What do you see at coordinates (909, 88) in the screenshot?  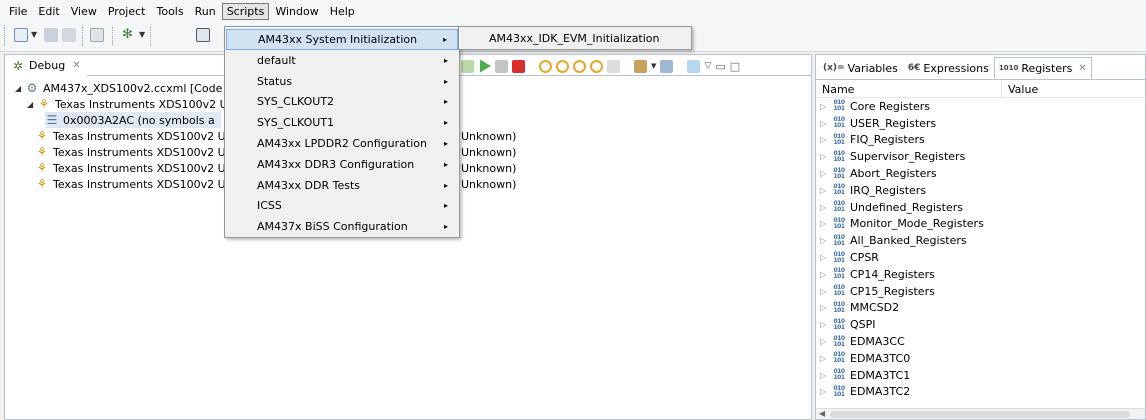 I see `column-header-name: Name` at bounding box center [909, 88].